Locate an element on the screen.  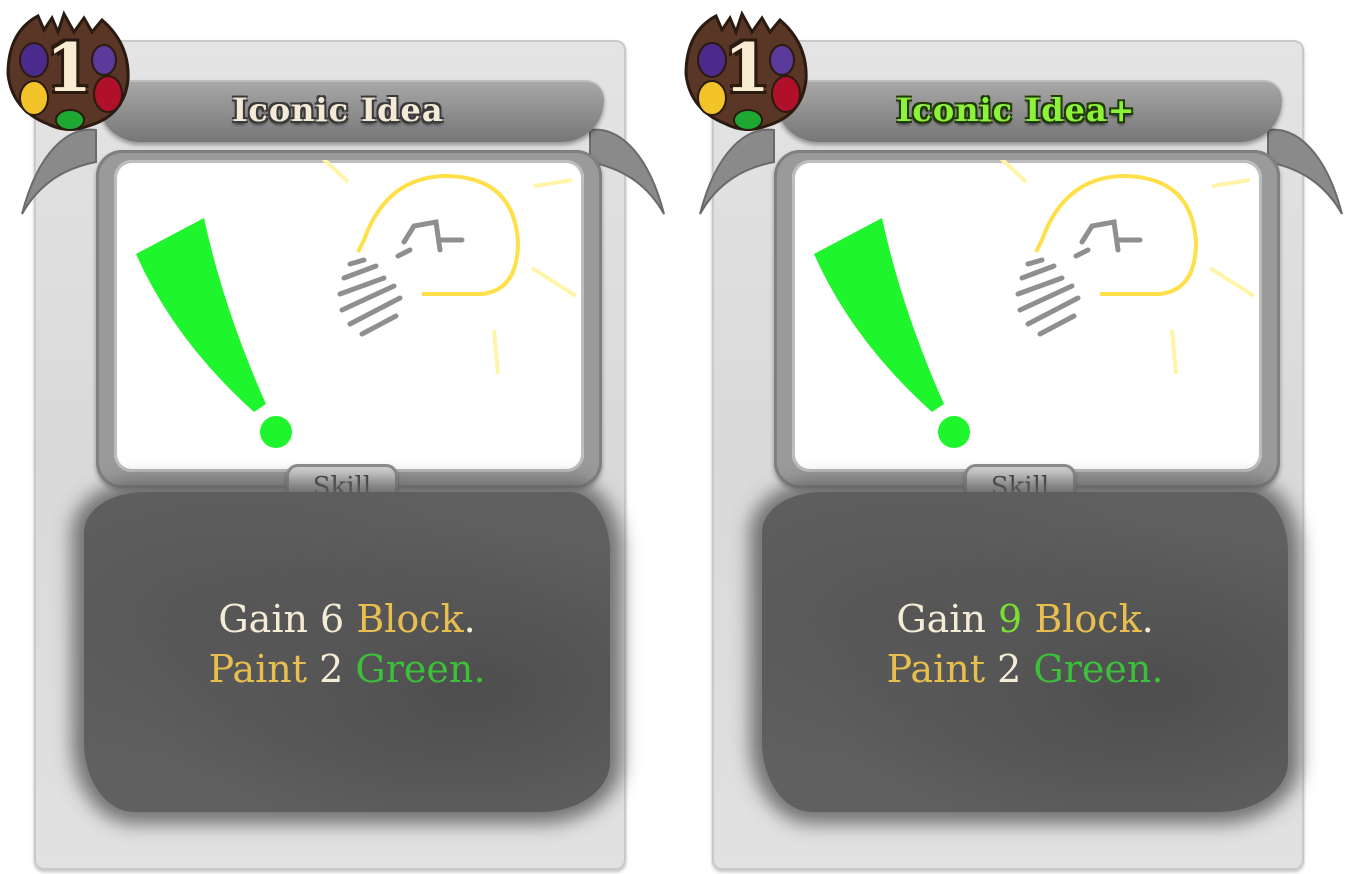
desc-block-amount: 9 is located at coordinates (1010, 619).